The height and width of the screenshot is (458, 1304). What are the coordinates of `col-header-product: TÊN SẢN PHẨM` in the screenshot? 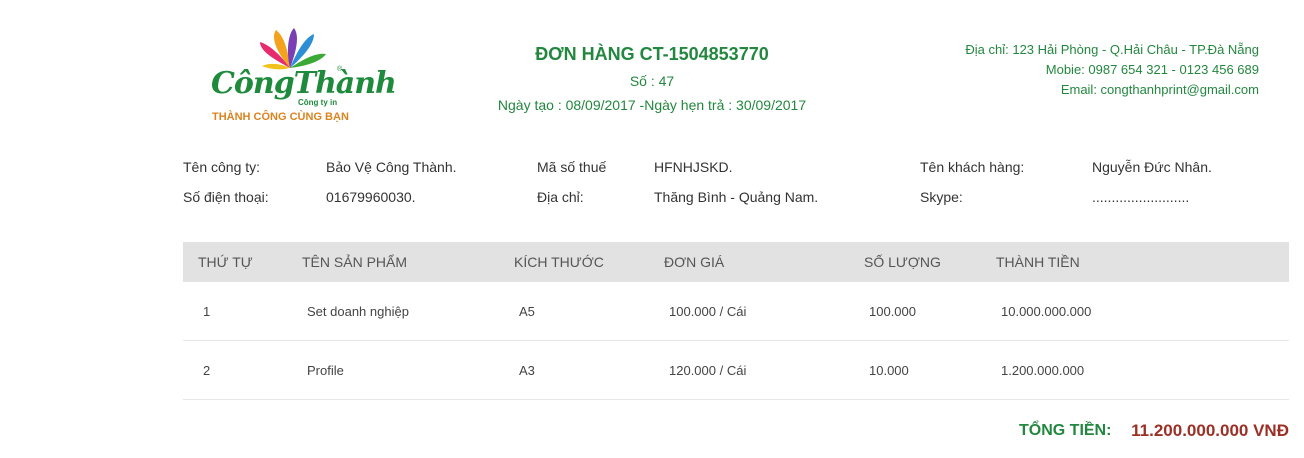 It's located at (355, 262).